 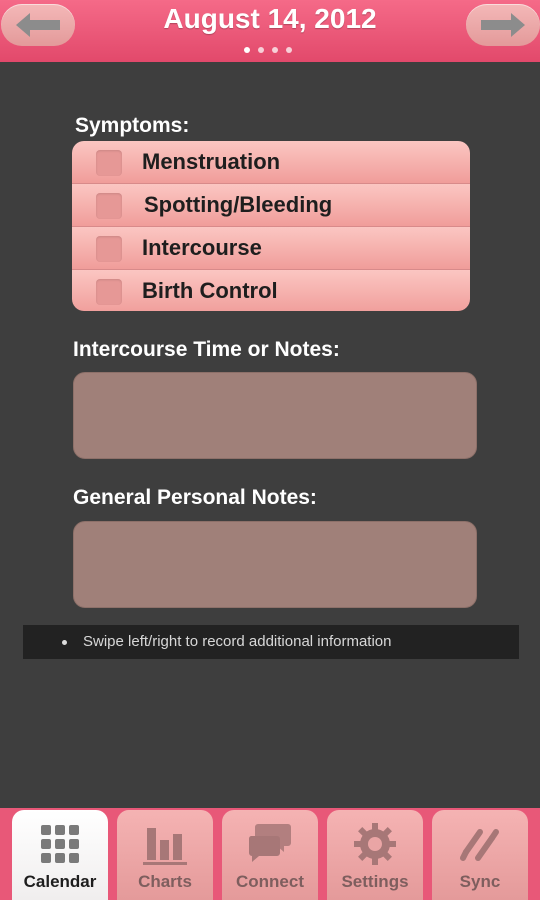 I want to click on page-indicator, so click(x=272, y=51).